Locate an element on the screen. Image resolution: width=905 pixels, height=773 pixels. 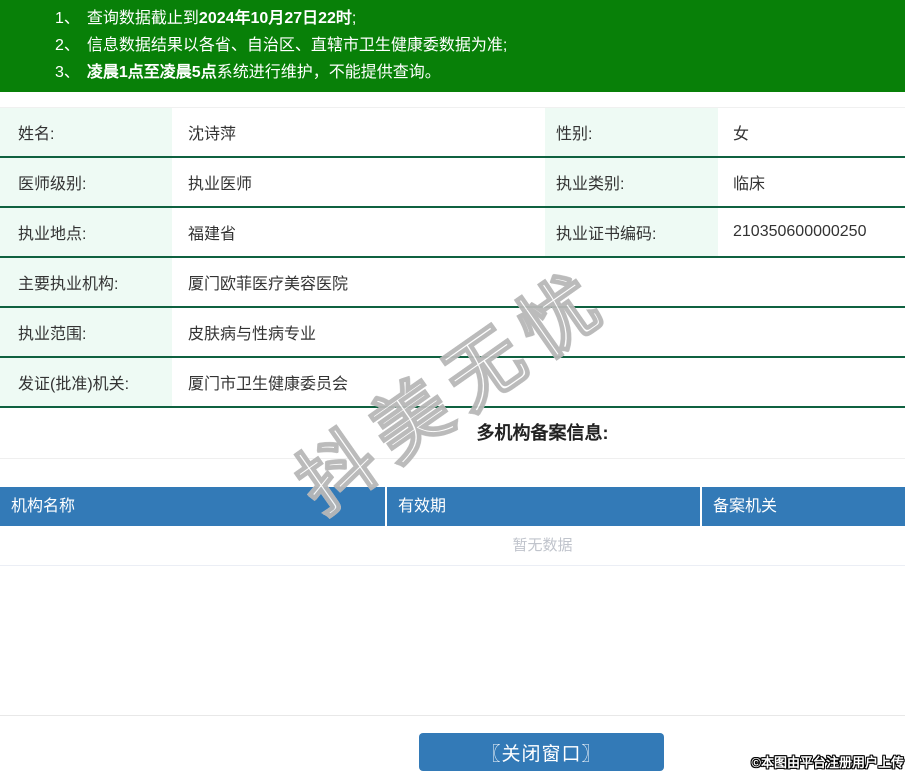
notice-number: 2、 is located at coordinates (67, 45).